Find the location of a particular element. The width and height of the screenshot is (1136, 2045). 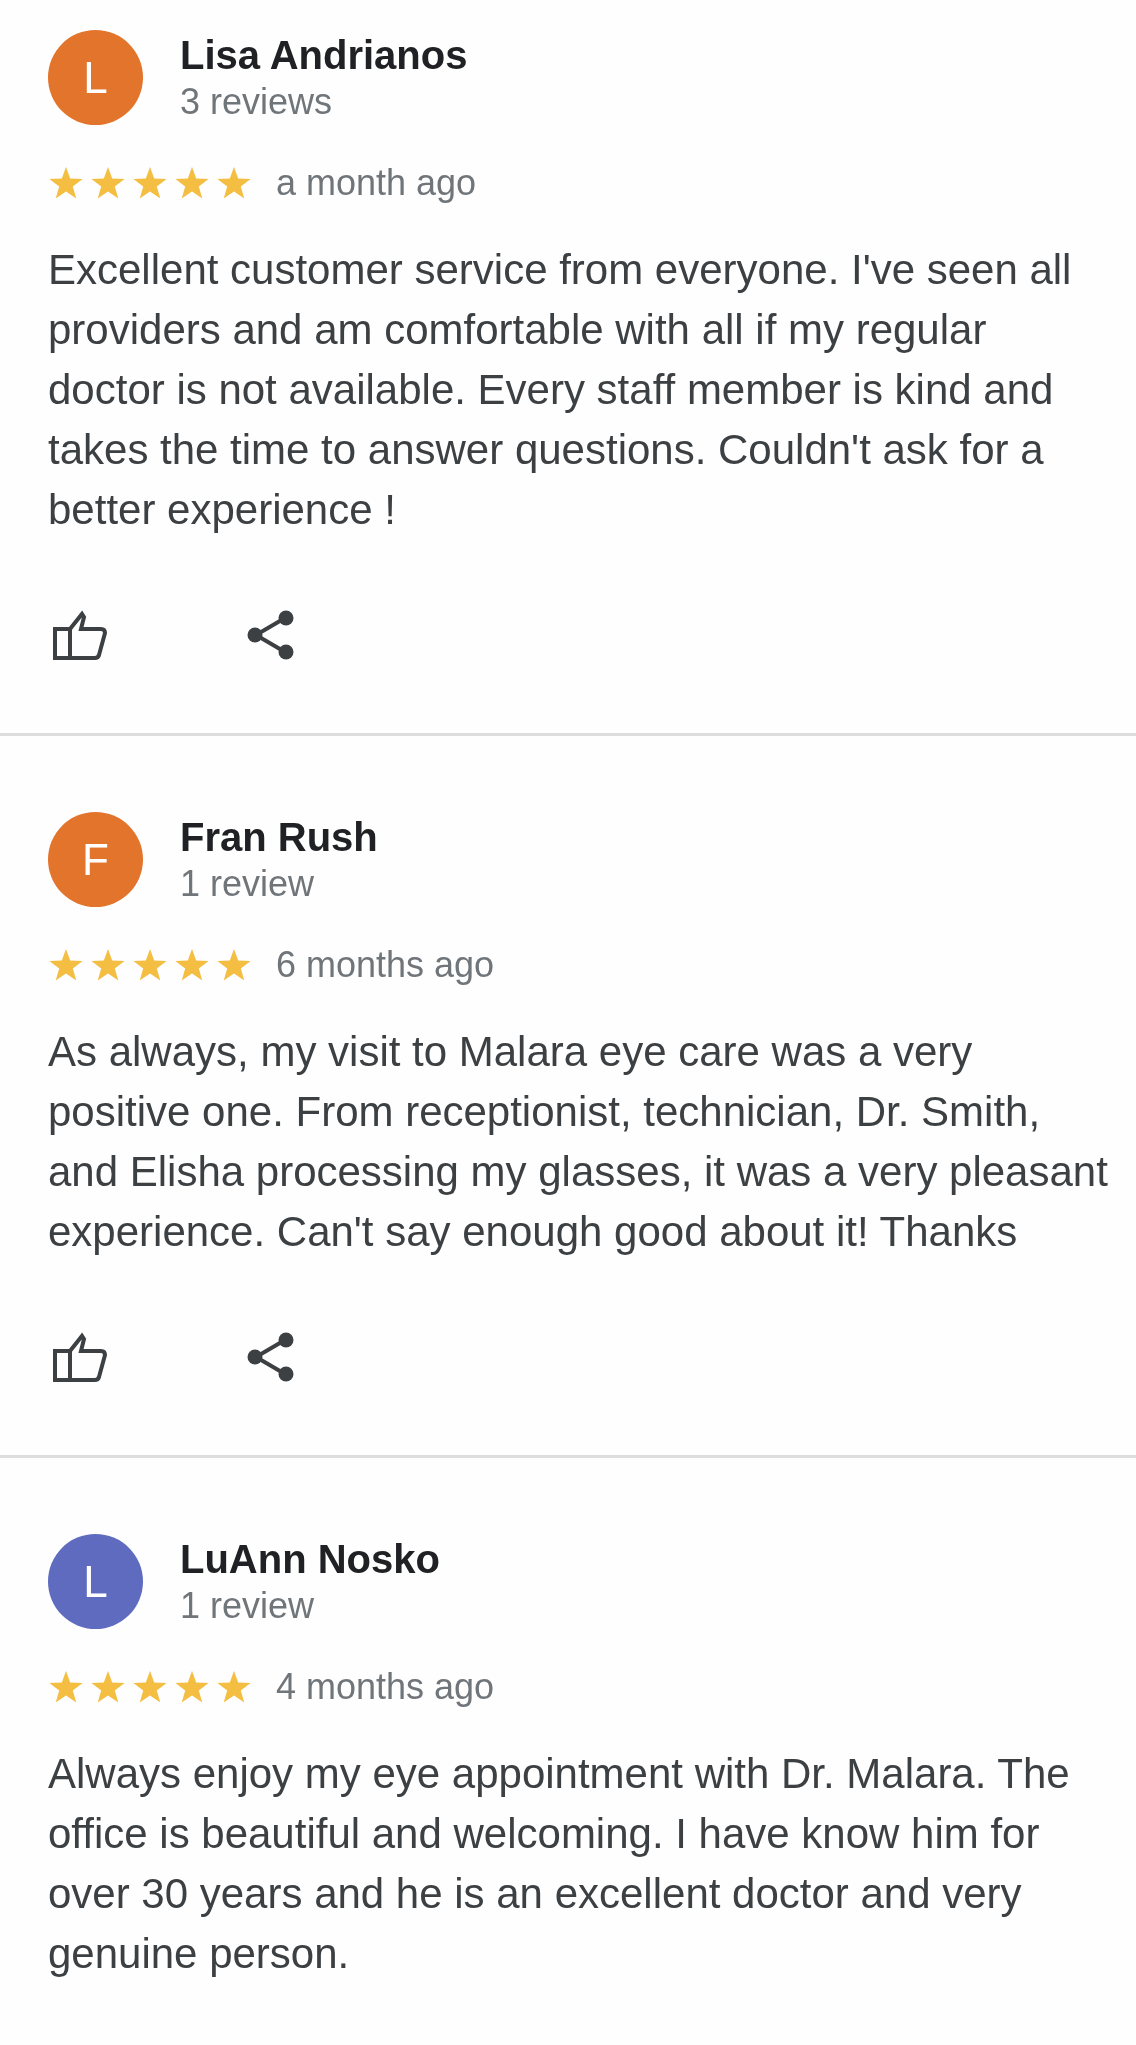

review-text: Excellent customer service from everyone. I've seen all providers and am comfortable with all if my regular doctor is not available. Every staff member is kind and takes the time to answer questions. Couldn't ask for a better experience ! is located at coordinates (560, 390).